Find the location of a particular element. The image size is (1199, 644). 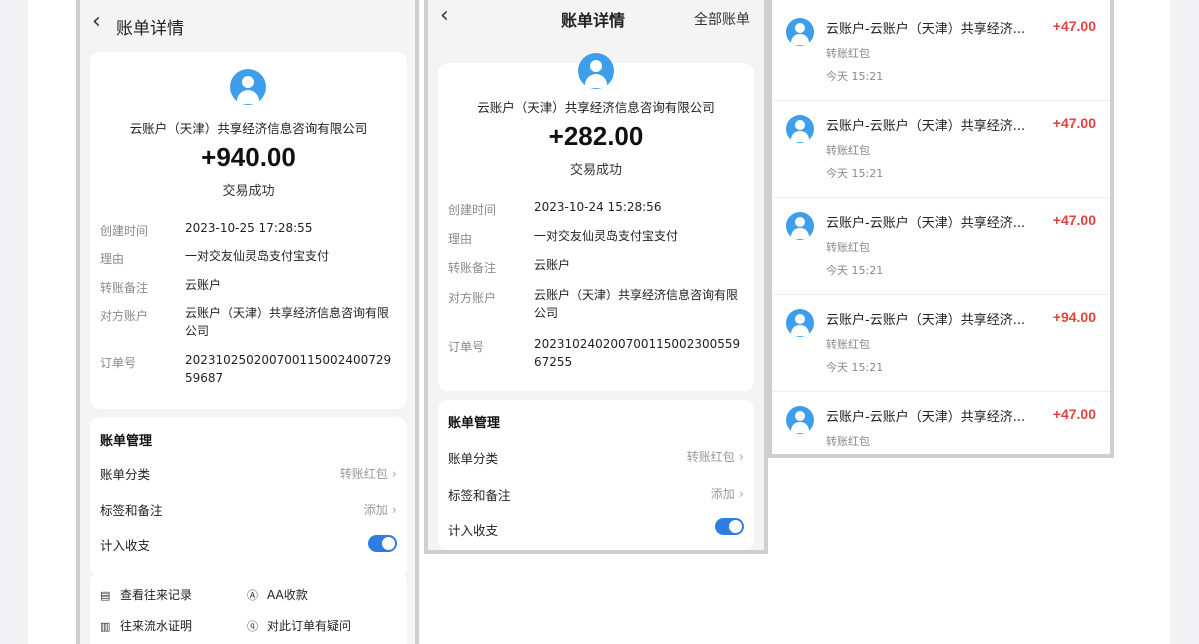

list-item: 云账户-云账户（天津）共享经济... +94.00 转账红包 今天 15:21 is located at coordinates (941, 343).